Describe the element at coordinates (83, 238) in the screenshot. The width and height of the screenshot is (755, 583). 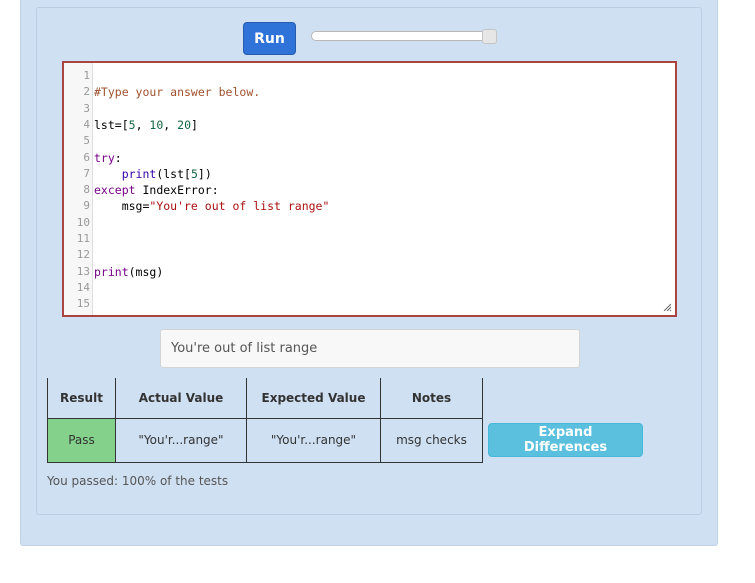
I see `line-number: 11` at that location.